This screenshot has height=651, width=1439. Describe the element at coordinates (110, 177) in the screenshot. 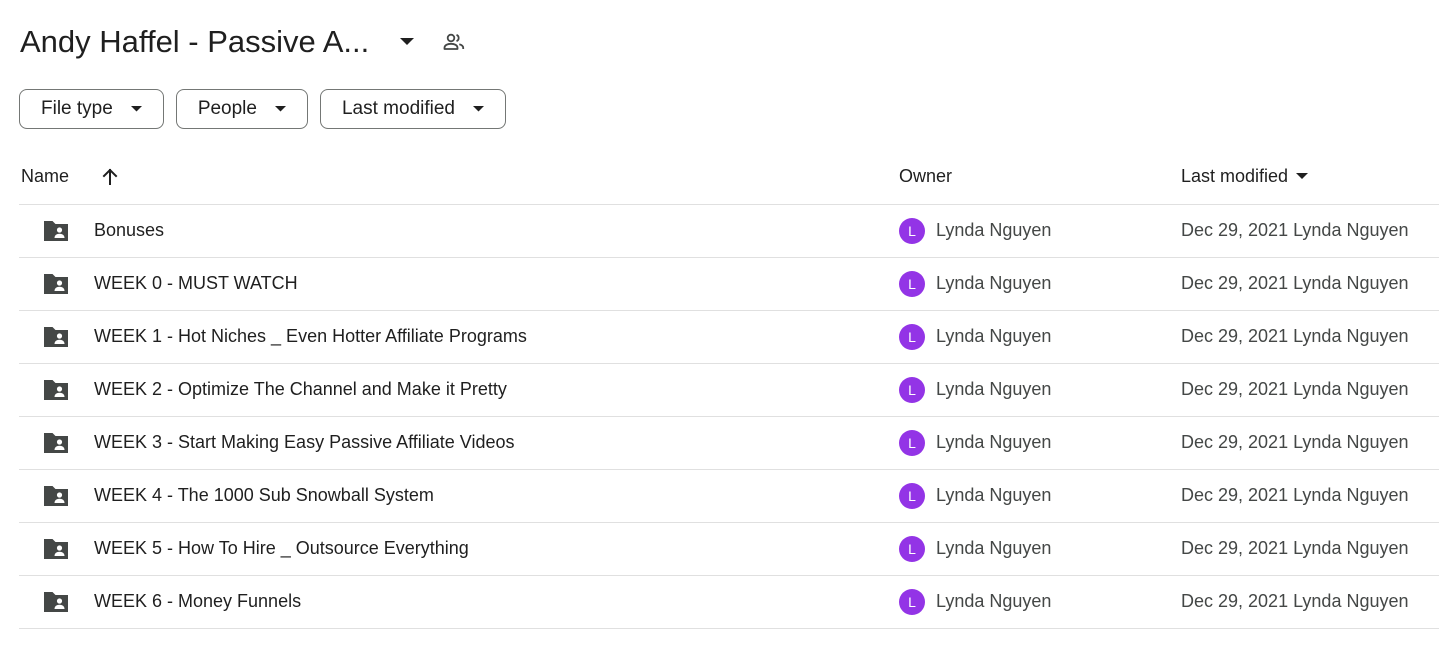

I see `arrow-up-icon` at that location.